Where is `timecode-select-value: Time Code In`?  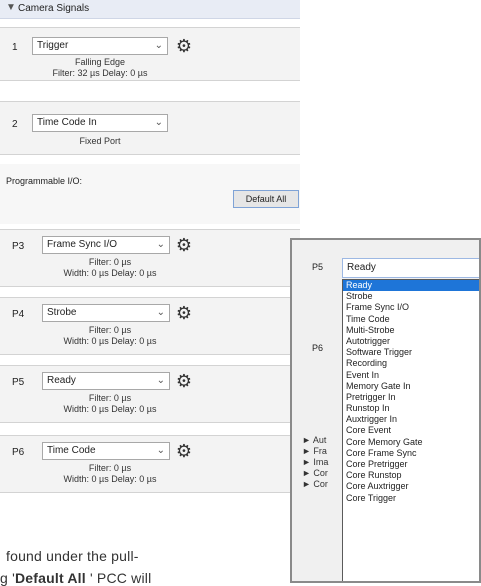 timecode-select-value: Time Code In is located at coordinates (67, 122).